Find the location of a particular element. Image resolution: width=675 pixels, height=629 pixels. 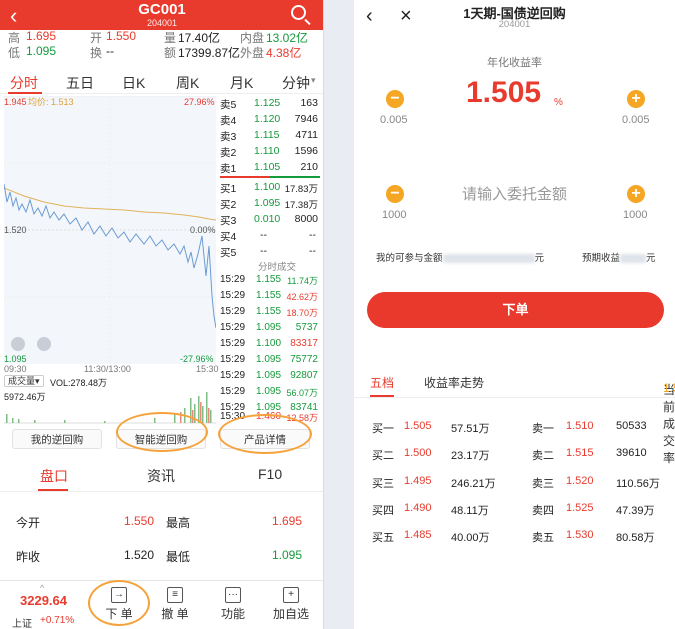

ask-row: 卖1 1.105 210 is located at coordinates (271, 167).